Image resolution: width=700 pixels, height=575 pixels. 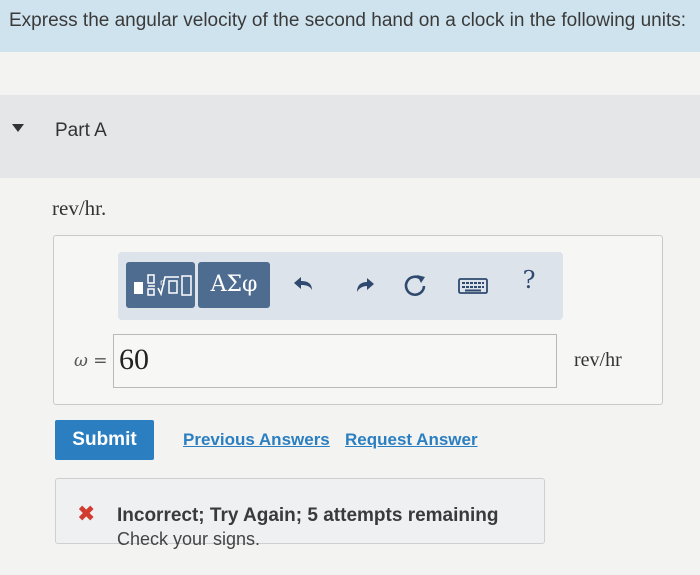 What do you see at coordinates (340, 286) in the screenshot?
I see `math-toolbar: n ΑΣφ ?` at bounding box center [340, 286].